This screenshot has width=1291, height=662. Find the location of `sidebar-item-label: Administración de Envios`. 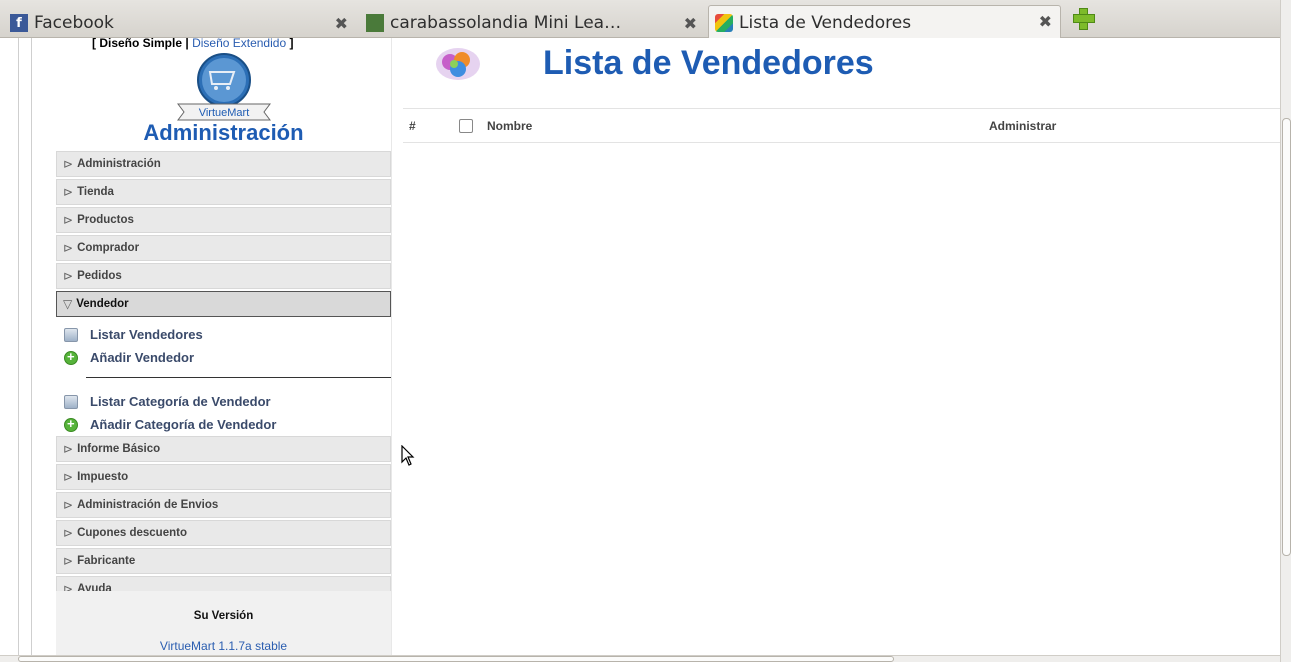

sidebar-item-label: Administración de Envios is located at coordinates (148, 505).